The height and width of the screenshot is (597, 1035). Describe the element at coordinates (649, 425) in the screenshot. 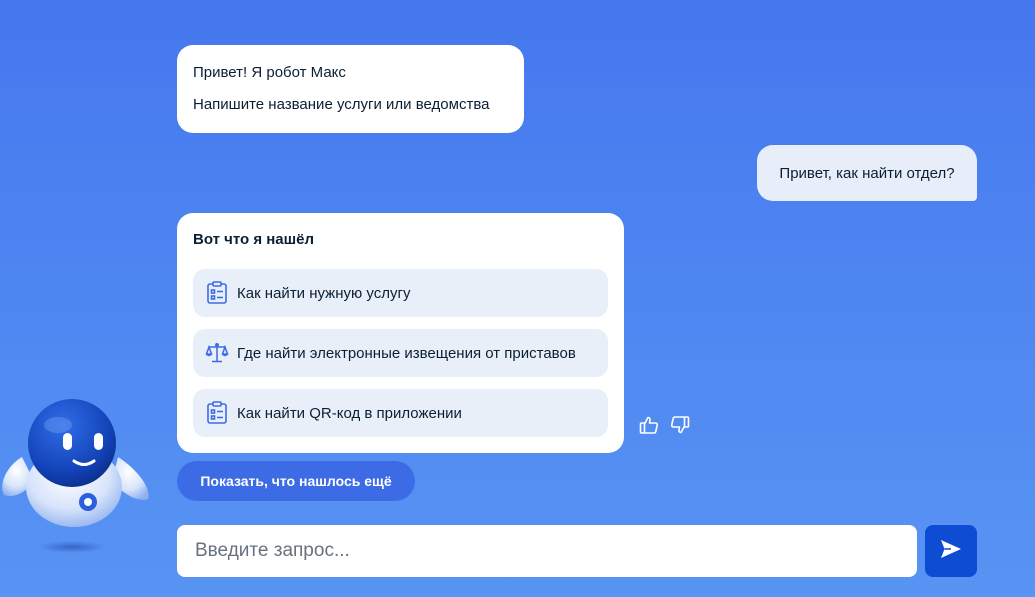

I see `thumbs-up-icon` at that location.